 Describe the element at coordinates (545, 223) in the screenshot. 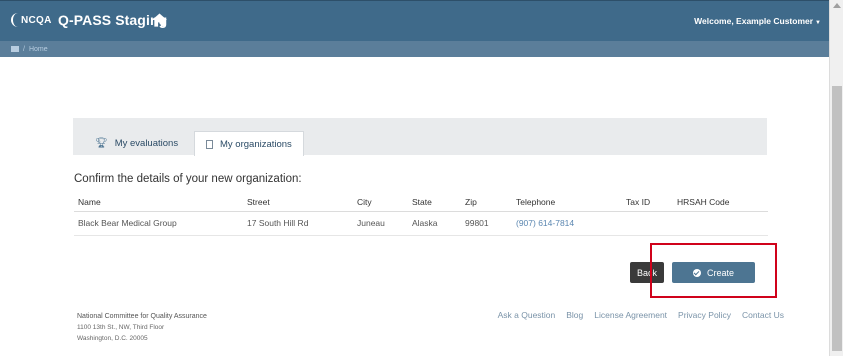

I see `cell-telephone-link: (907) 614-7814` at that location.